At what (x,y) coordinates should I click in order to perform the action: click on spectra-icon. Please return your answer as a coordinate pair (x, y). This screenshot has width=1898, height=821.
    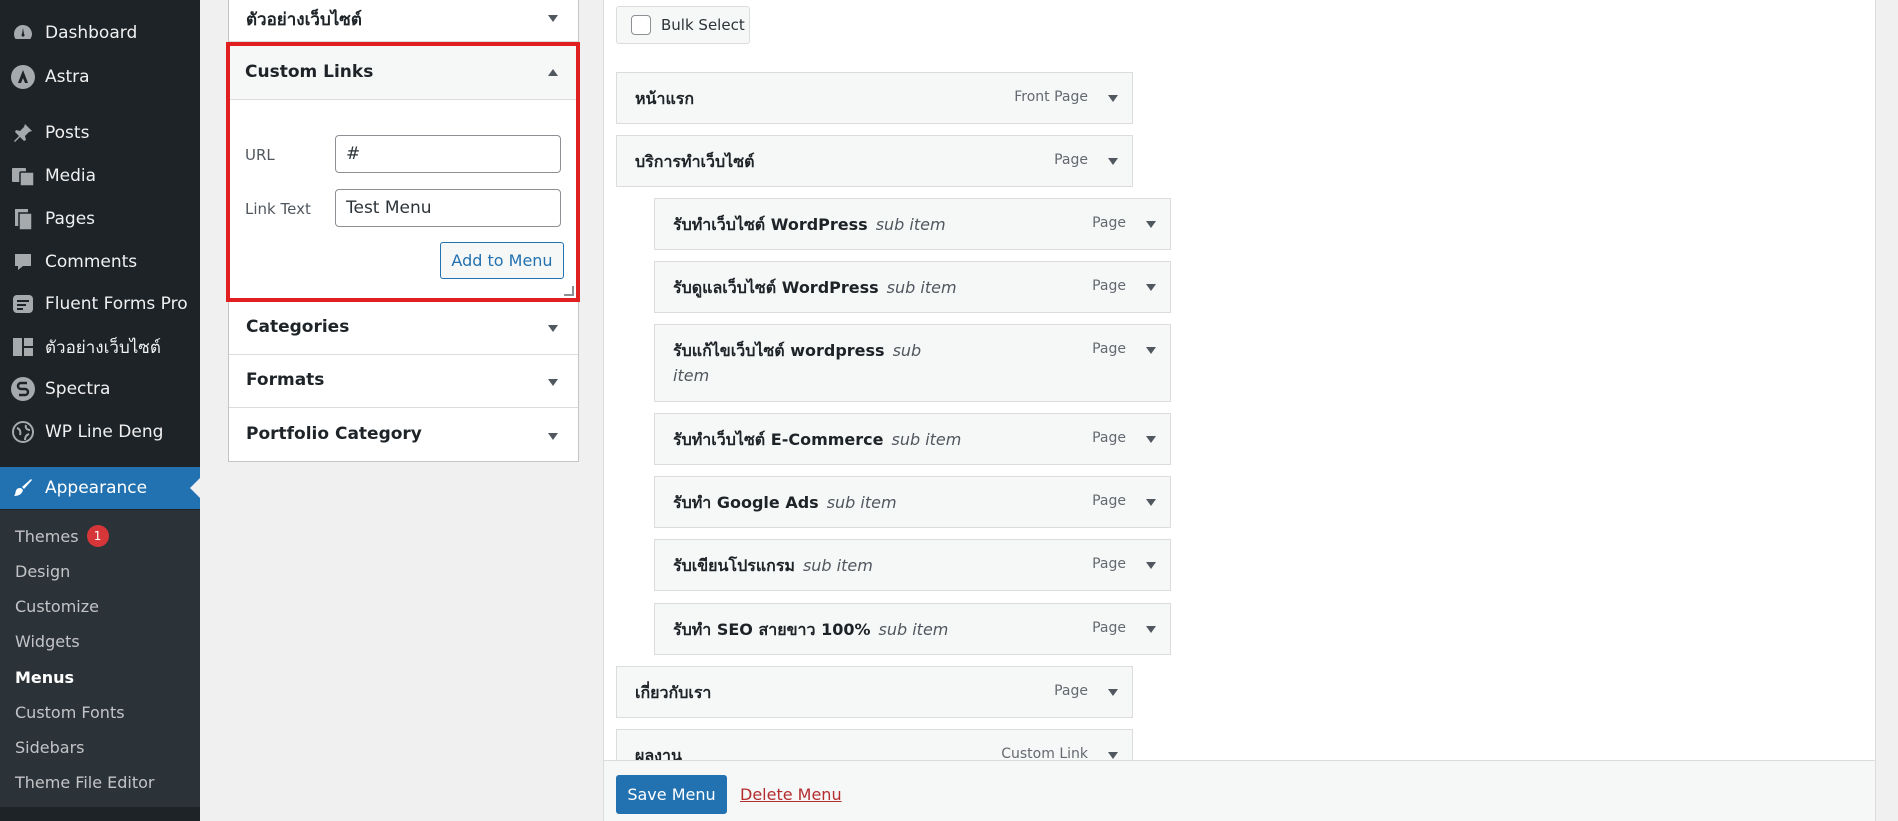
    Looking at the image, I should click on (23, 389).